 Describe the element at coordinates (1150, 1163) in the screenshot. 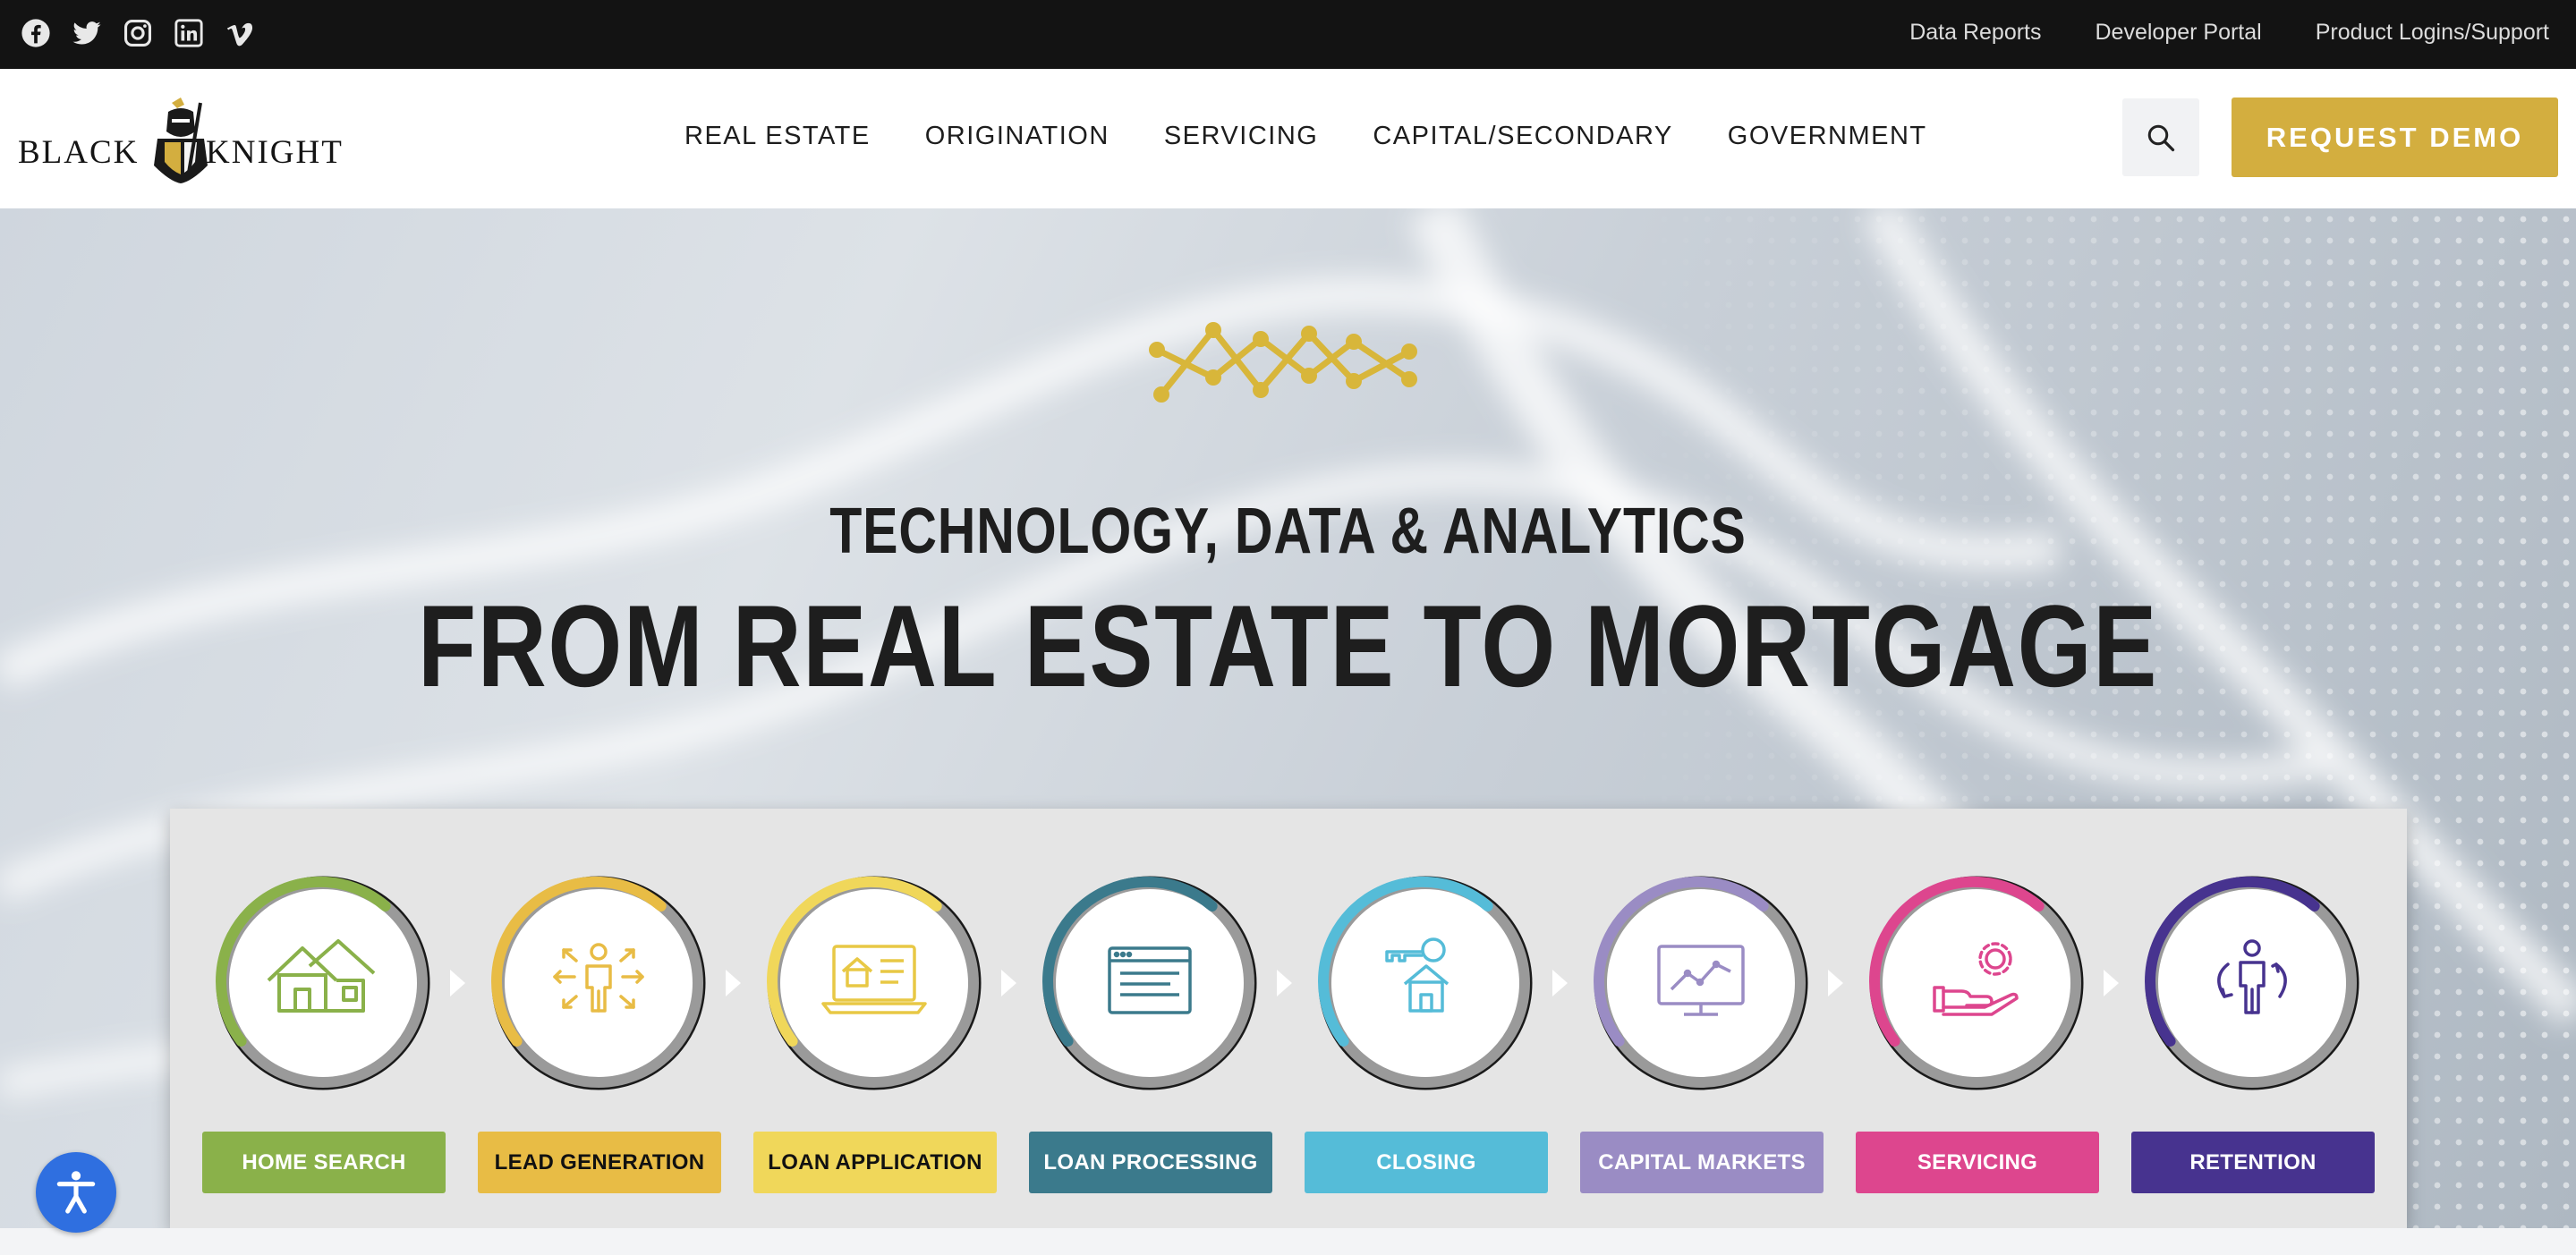

I see `loan-processing-button: LOAN PROCESSING` at that location.